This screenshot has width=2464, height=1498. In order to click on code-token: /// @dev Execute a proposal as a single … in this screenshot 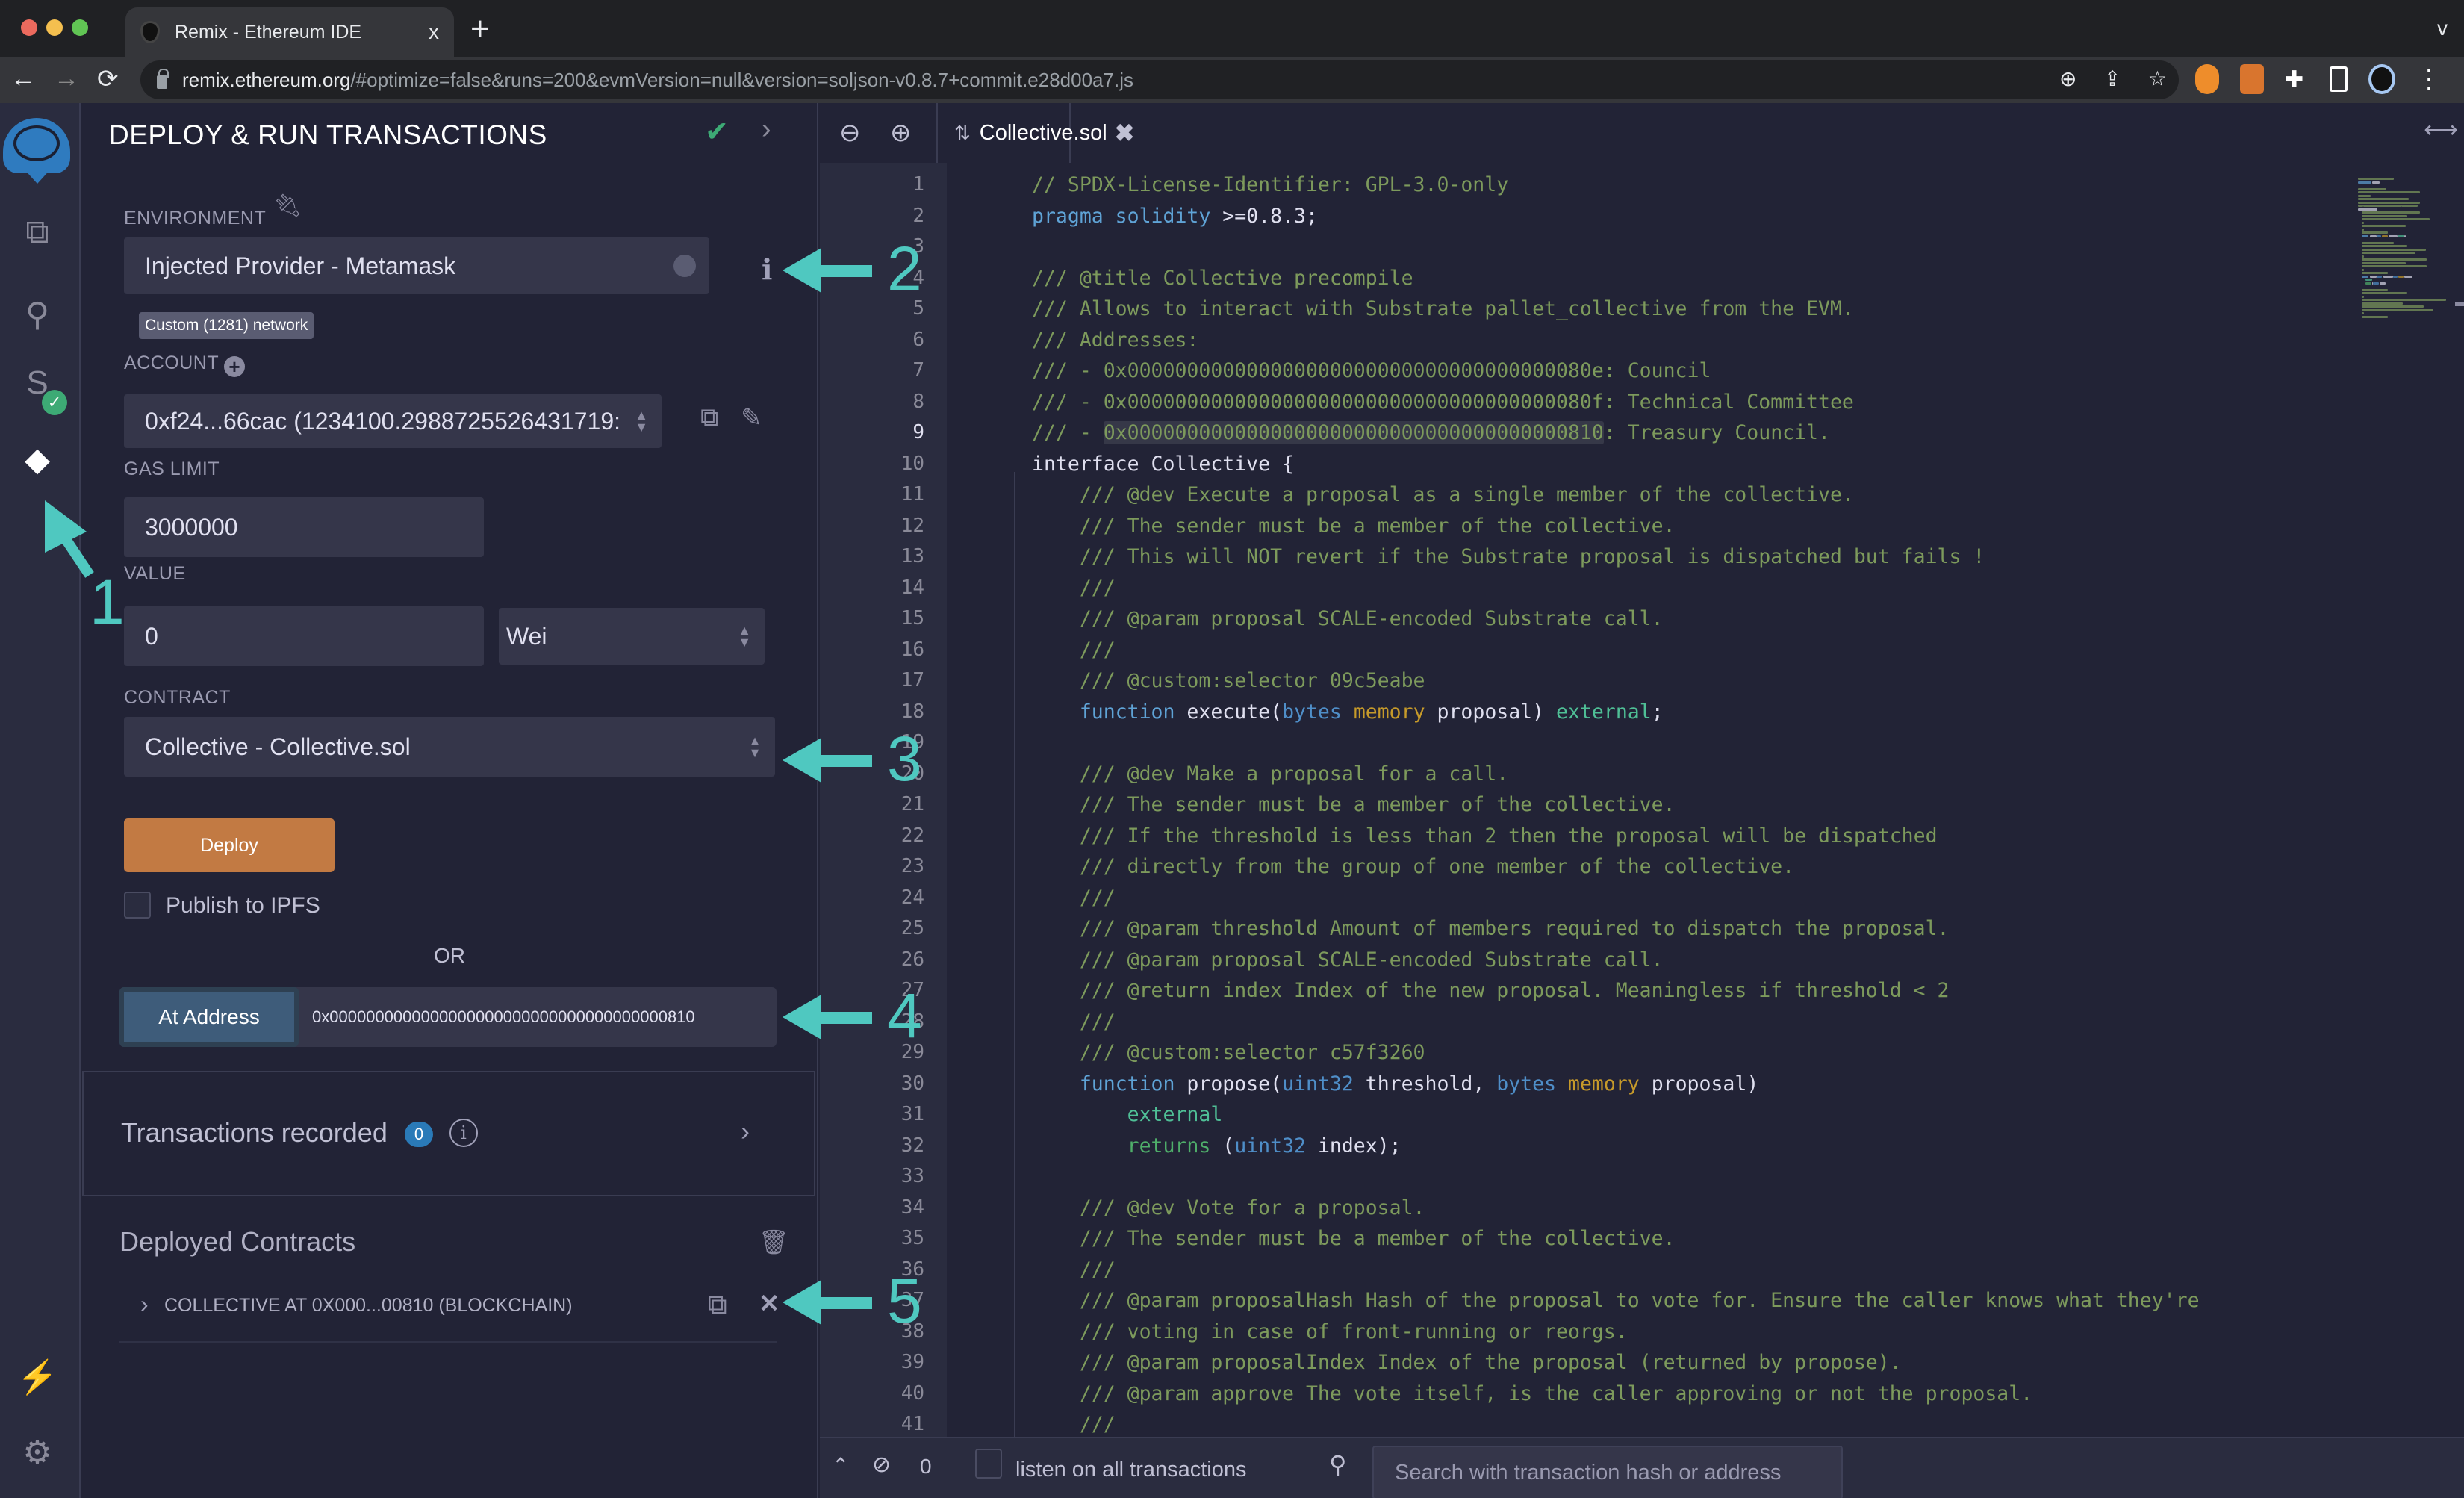, I will do `click(1443, 494)`.